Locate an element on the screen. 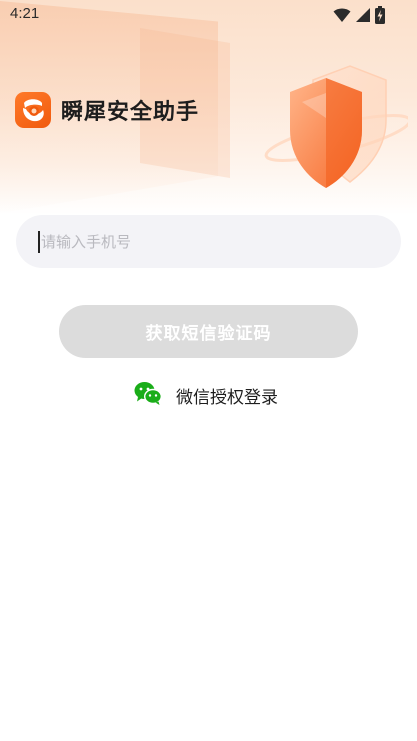 This screenshot has height=741, width=417. app-name: 瞬犀安全助手 is located at coordinates (130, 112).